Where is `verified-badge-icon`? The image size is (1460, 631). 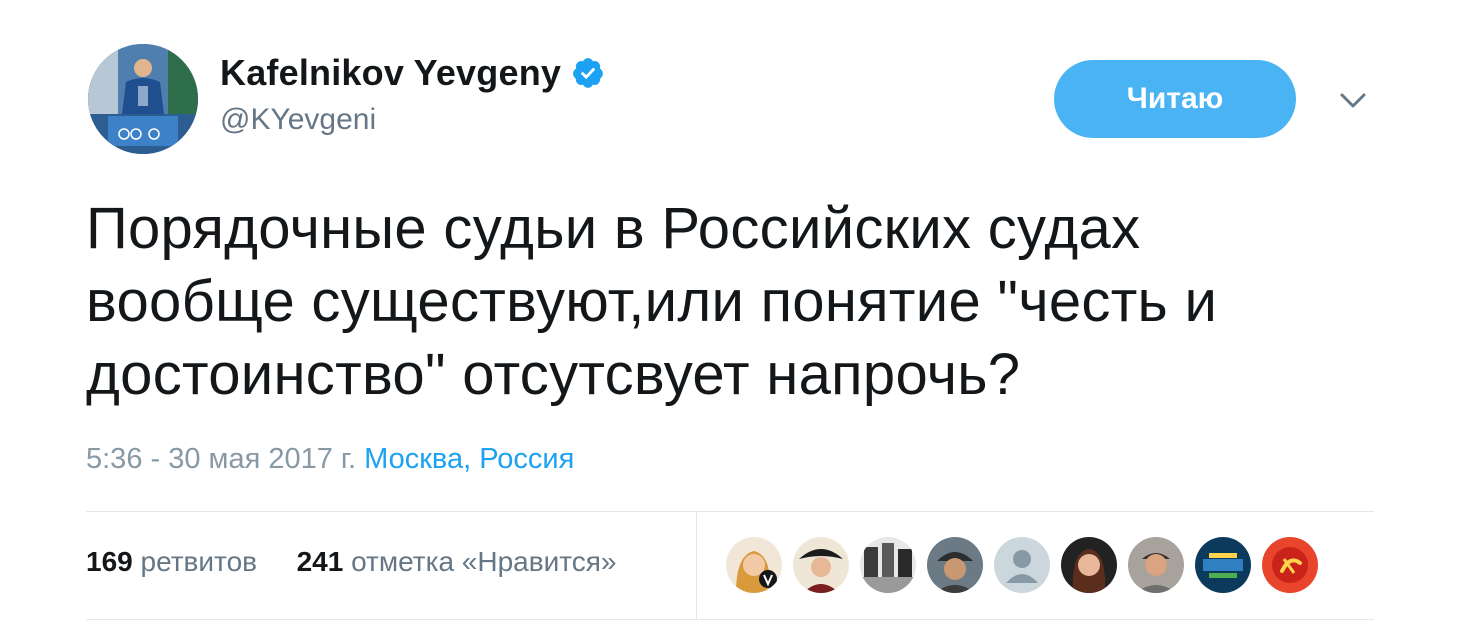 verified-badge-icon is located at coordinates (588, 73).